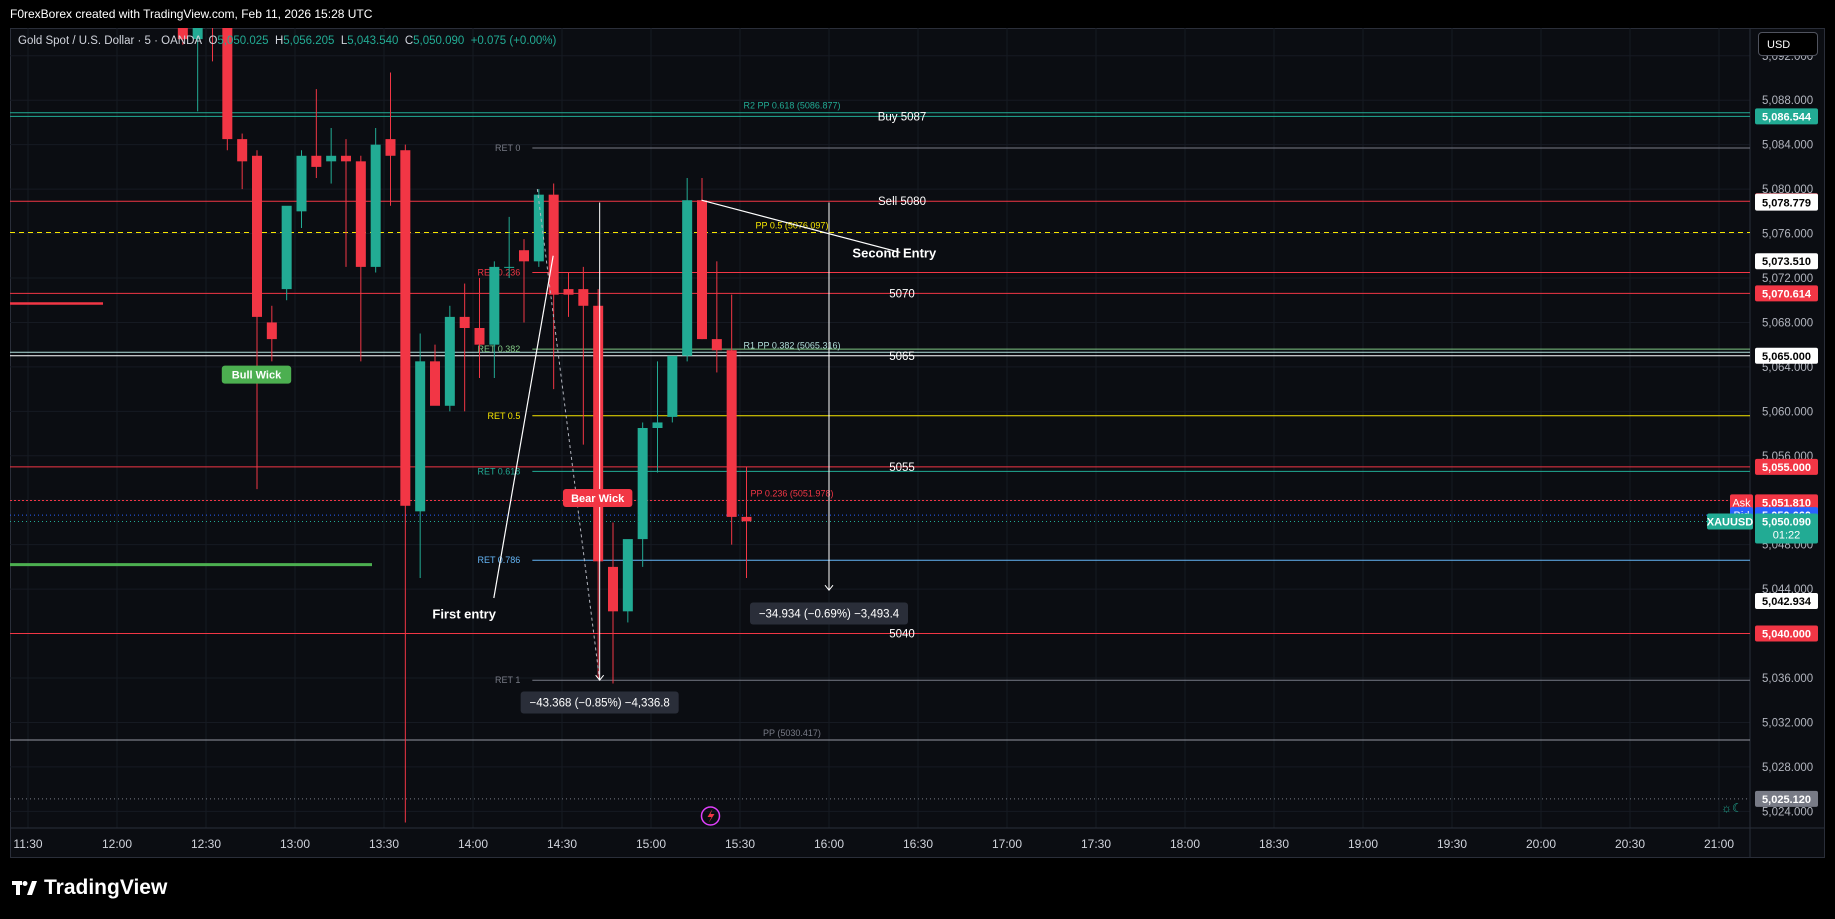 This screenshot has height=919, width=1835. I want to click on pivot-label: PP 0.5 (5076.097), so click(792, 225).